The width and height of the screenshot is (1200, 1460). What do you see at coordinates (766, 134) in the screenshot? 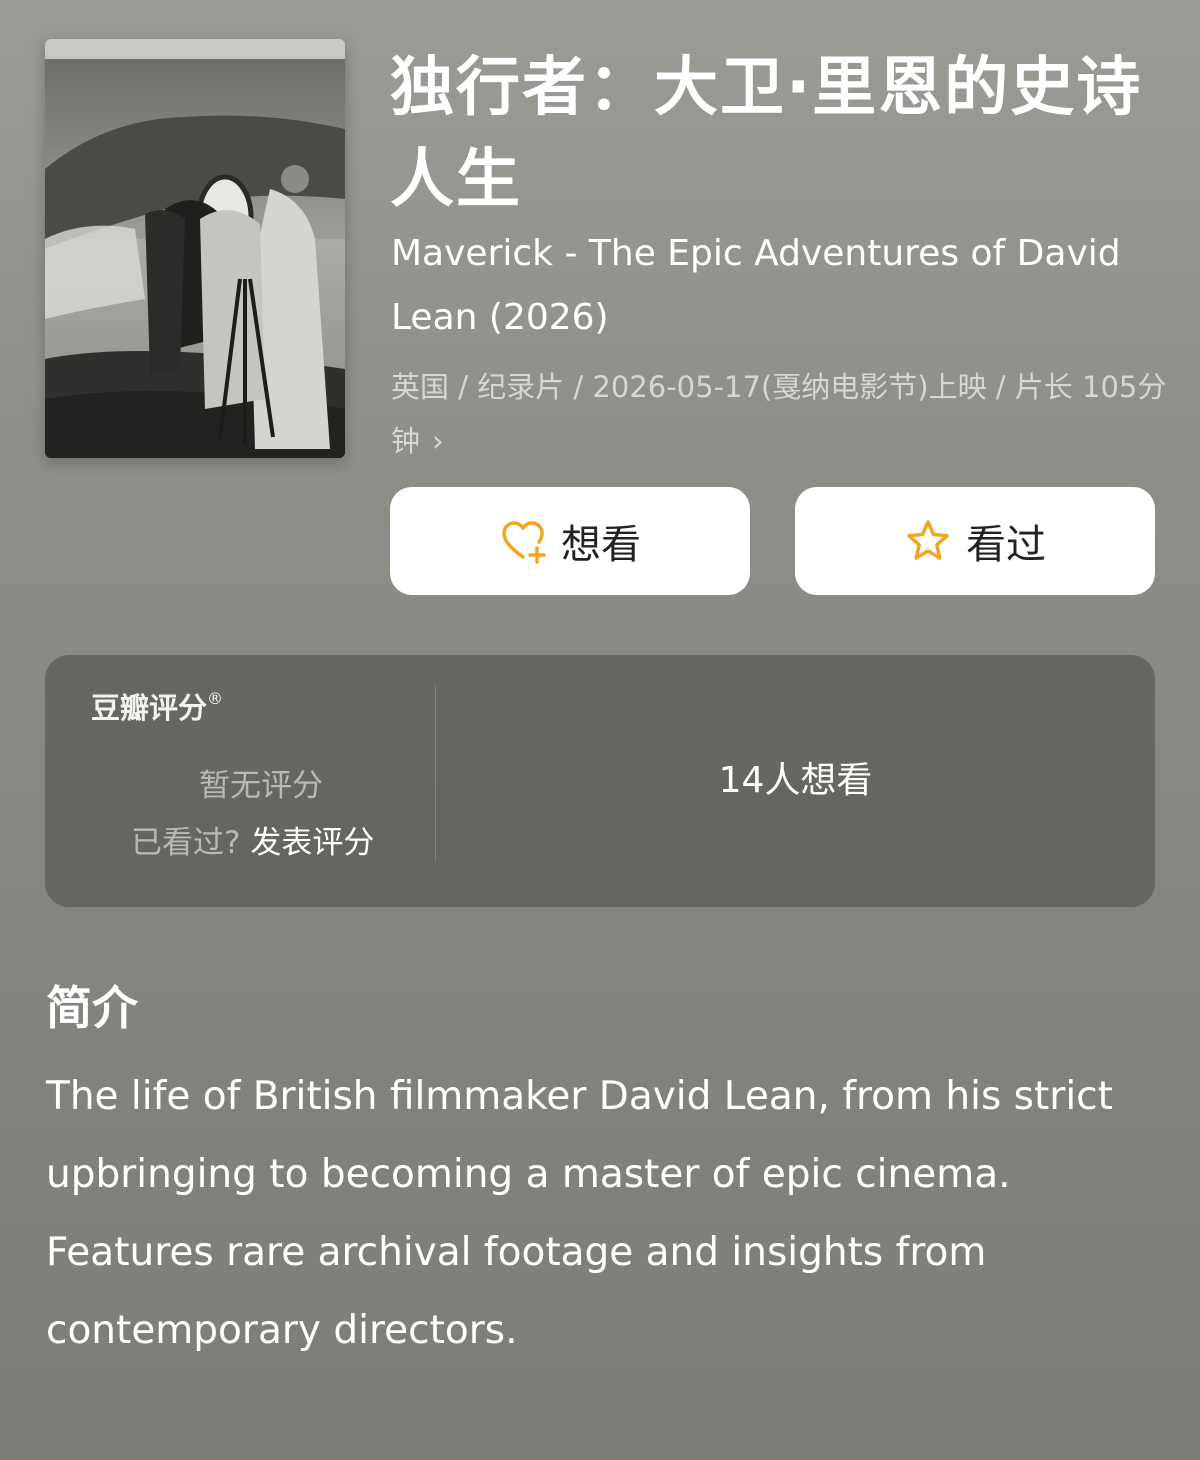
I see `movie-title: 独行者：大卫·里恩的史诗人生` at bounding box center [766, 134].